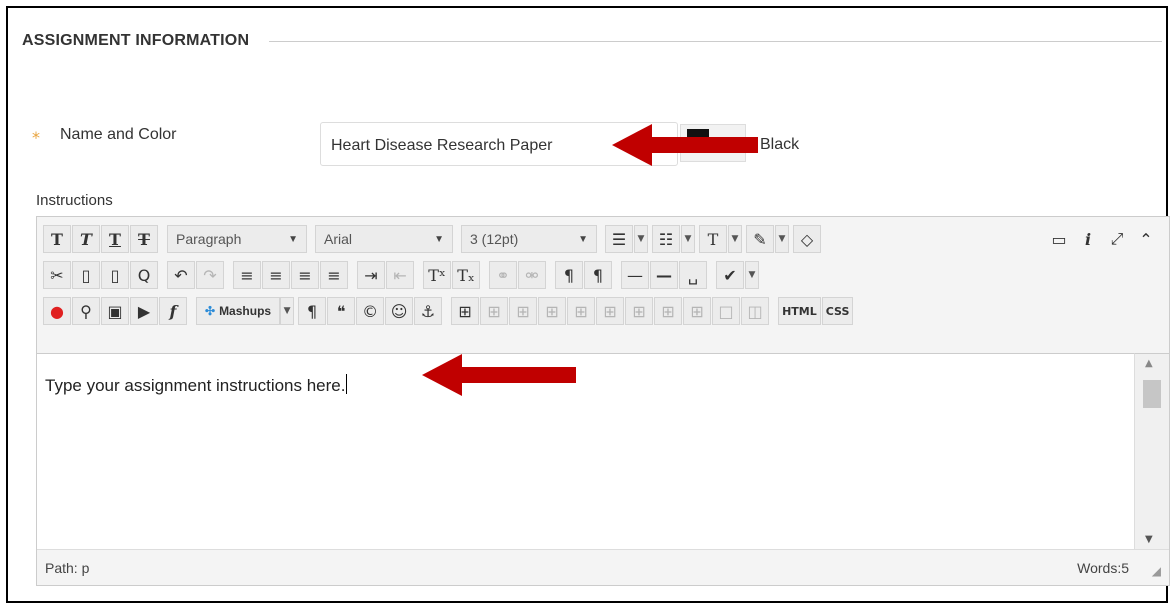  Describe the element at coordinates (552, 311) in the screenshot. I see `insert-row-before-icon: ⊞` at that location.